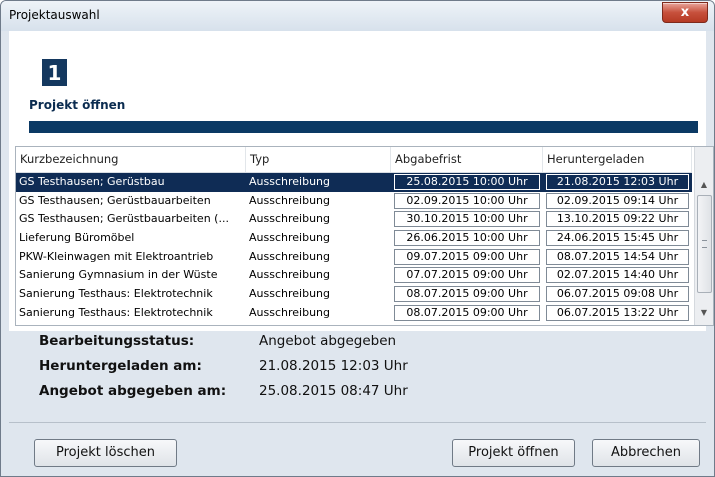 The width and height of the screenshot is (715, 477). Describe the element at coordinates (333, 366) in the screenshot. I see `downloaded-value: 21.08.2015 12:03 Uhr` at that location.